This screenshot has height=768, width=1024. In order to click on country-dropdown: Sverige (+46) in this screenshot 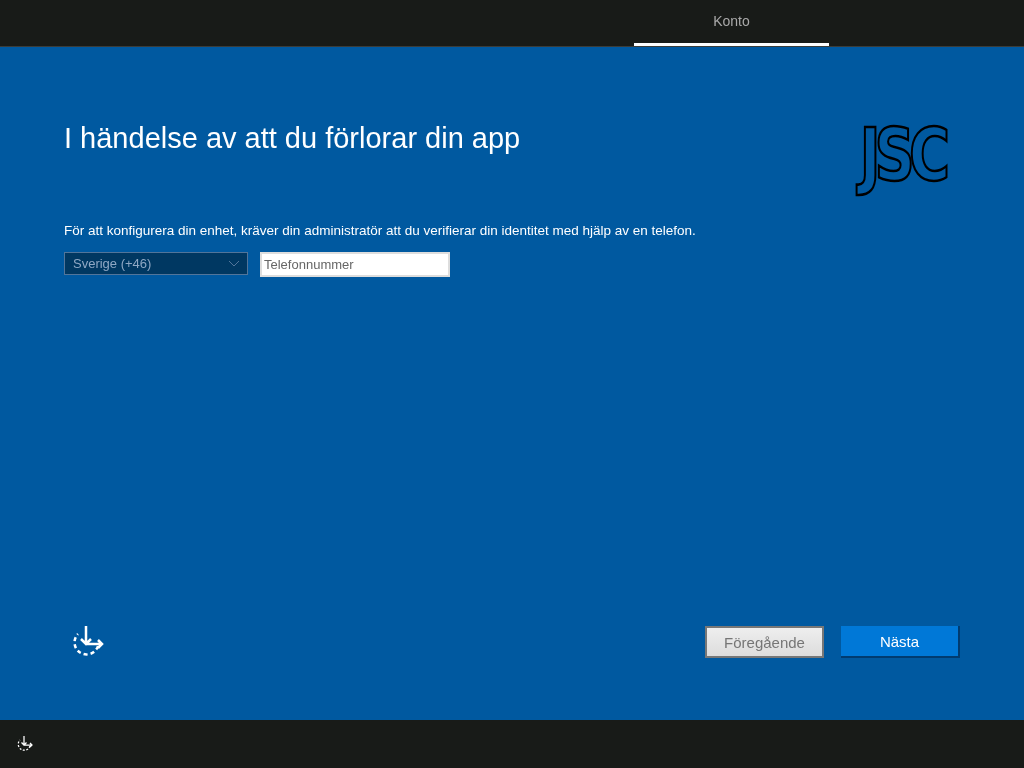, I will do `click(156, 263)`.